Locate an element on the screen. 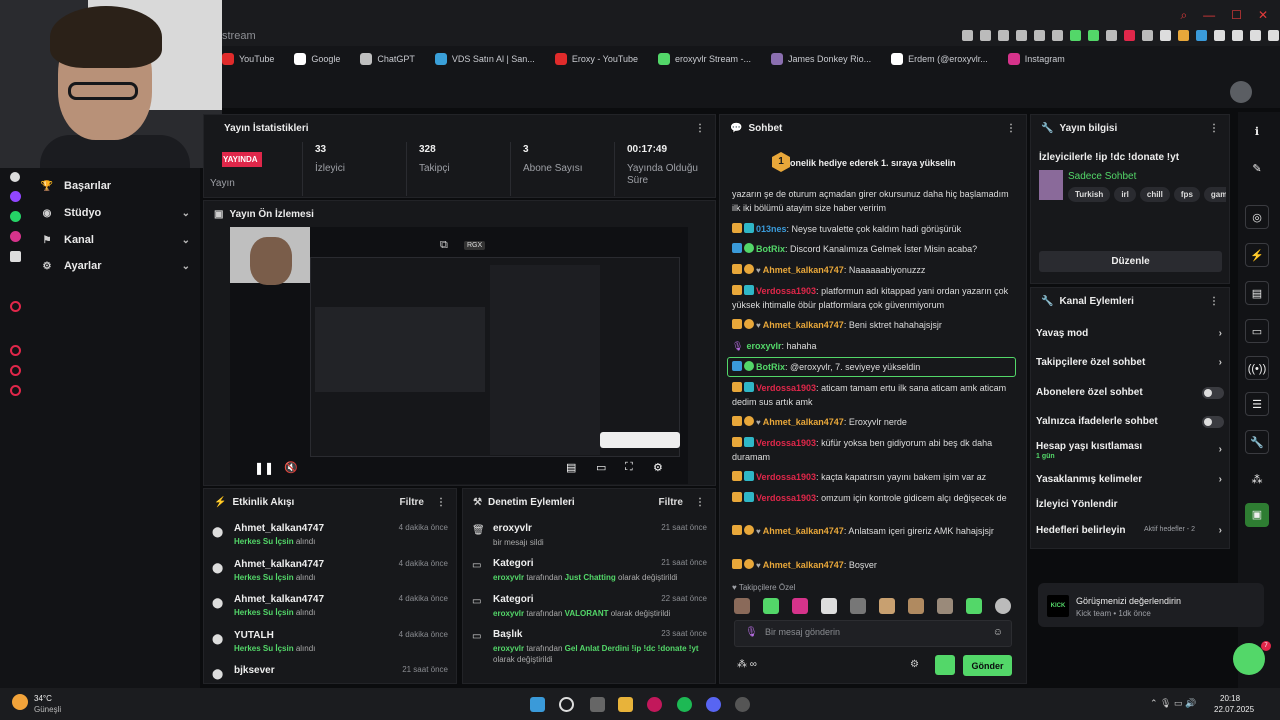  weather-icon is located at coordinates (20, 702).